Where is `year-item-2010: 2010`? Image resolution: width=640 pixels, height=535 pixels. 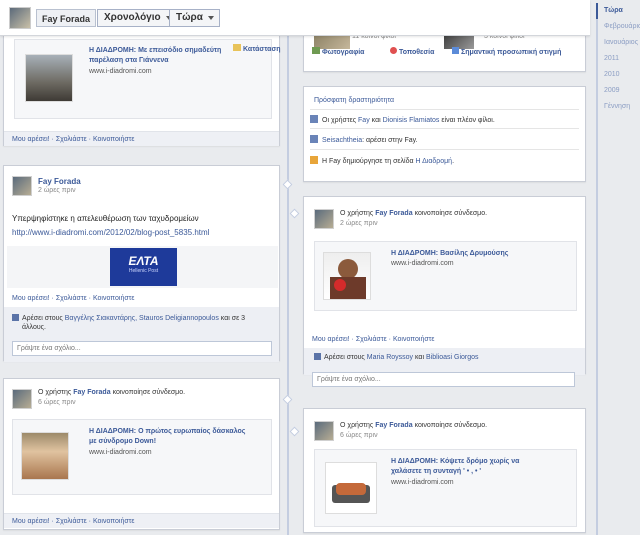 year-item-2010: 2010 is located at coordinates (619, 75).